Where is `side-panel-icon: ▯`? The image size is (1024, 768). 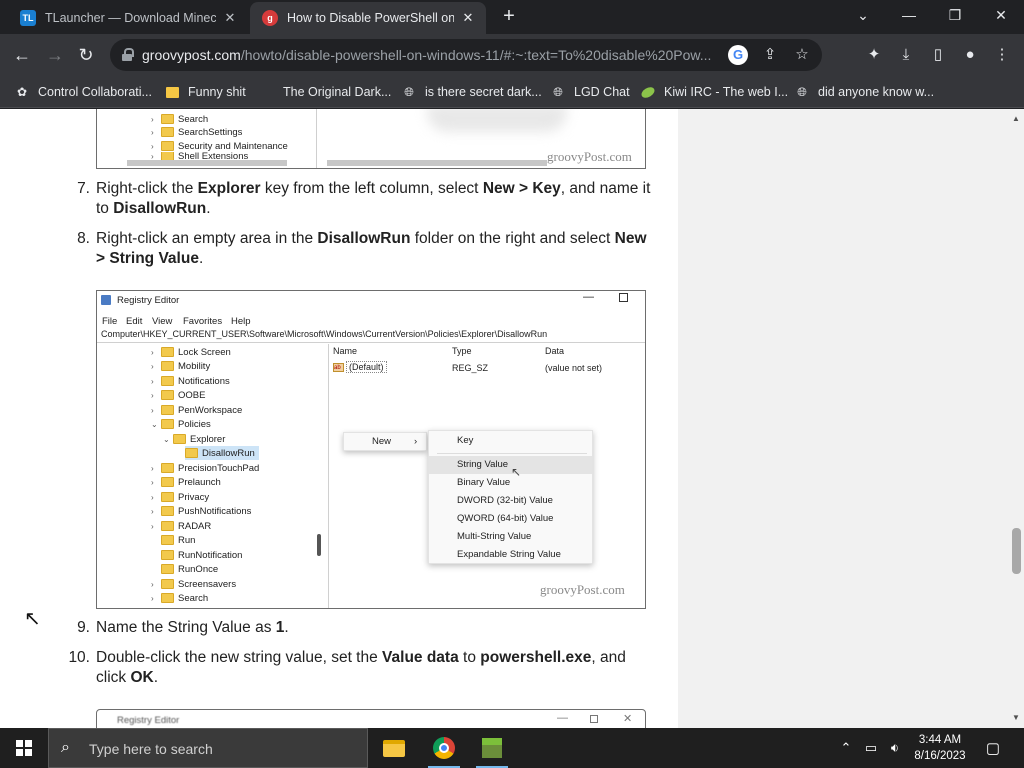 side-panel-icon: ▯ is located at coordinates (938, 55).